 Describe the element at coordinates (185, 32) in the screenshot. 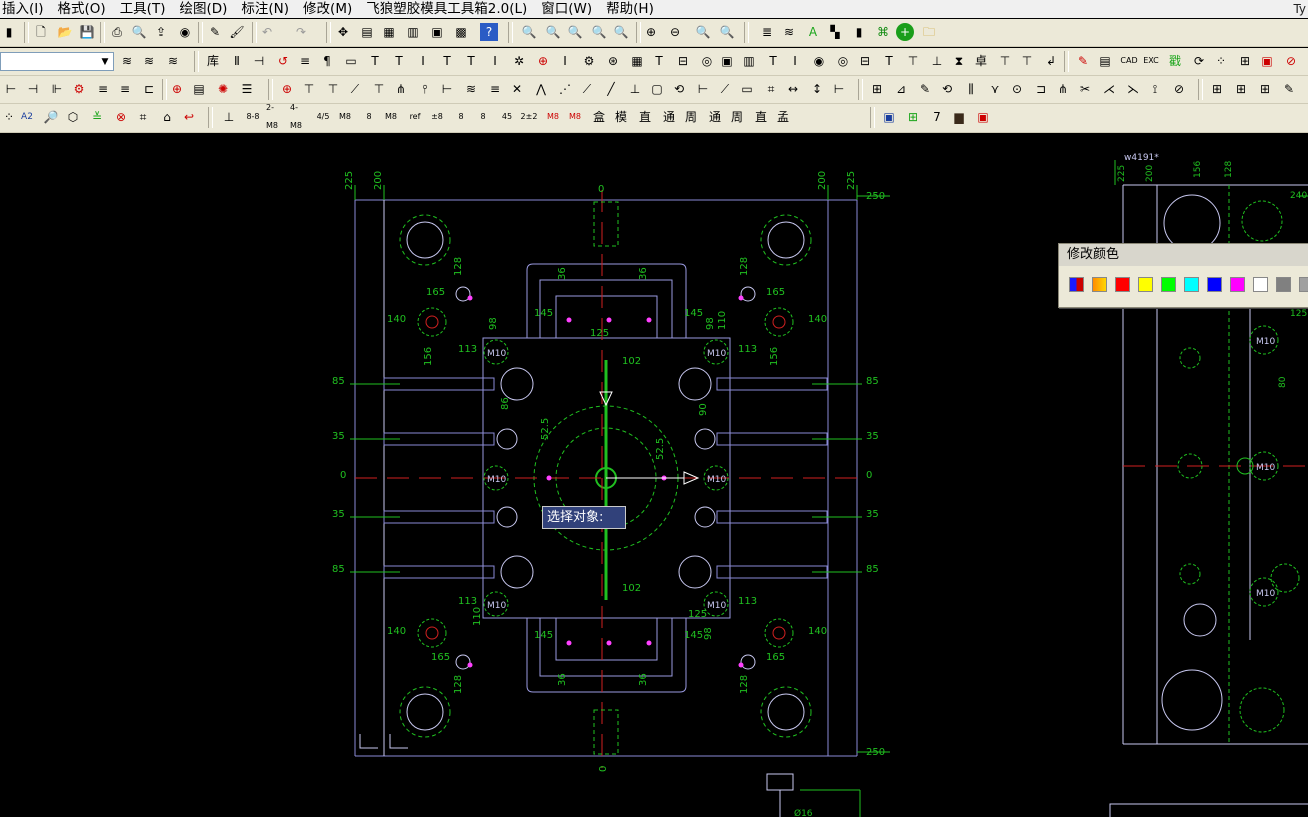

I see `web-icon: ◉` at that location.